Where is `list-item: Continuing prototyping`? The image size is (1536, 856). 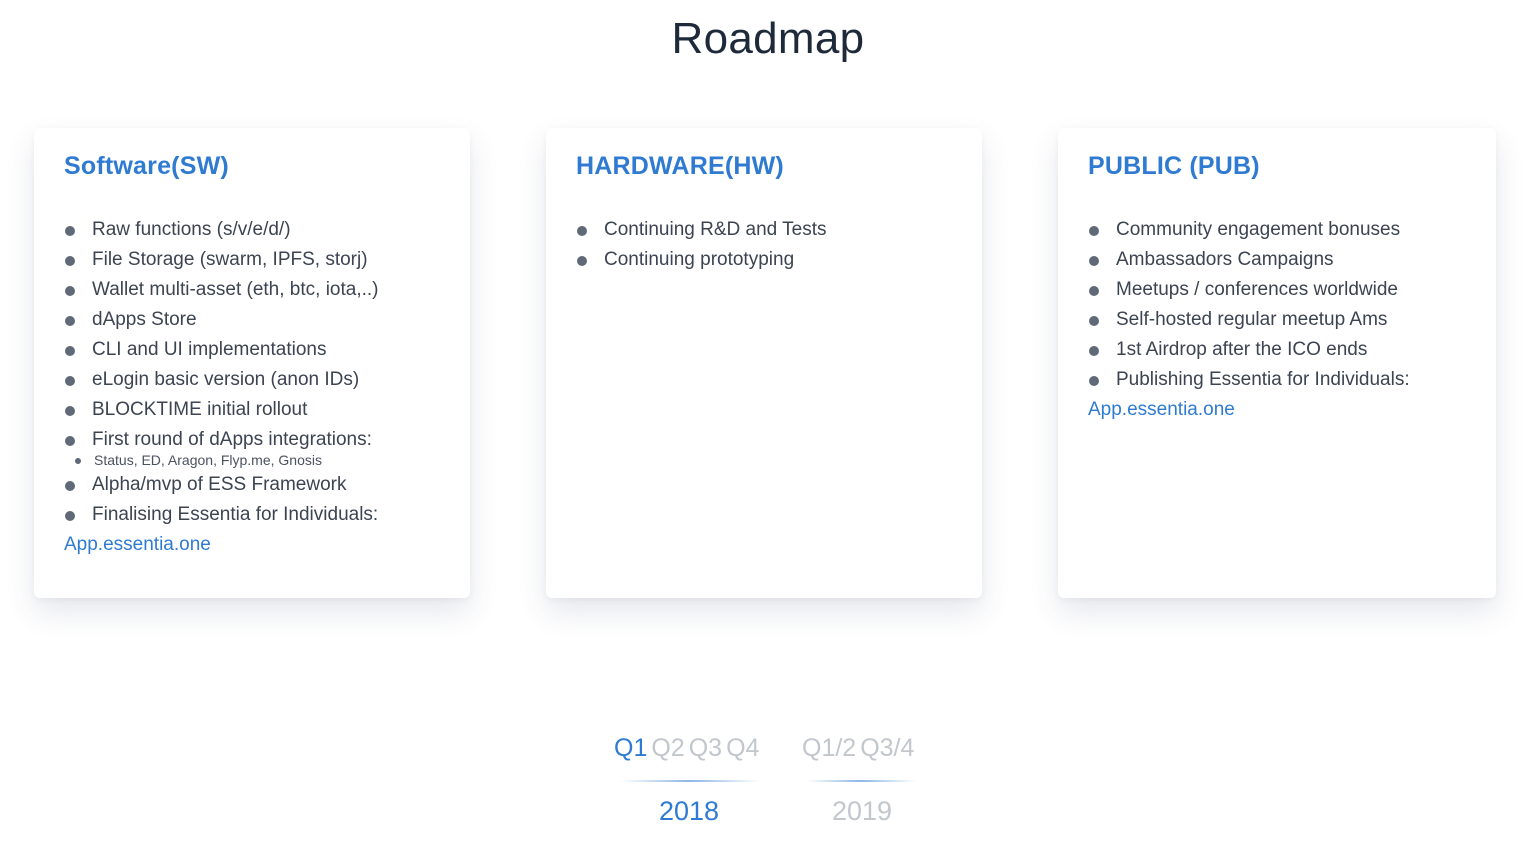 list-item: Continuing prototyping is located at coordinates (764, 260).